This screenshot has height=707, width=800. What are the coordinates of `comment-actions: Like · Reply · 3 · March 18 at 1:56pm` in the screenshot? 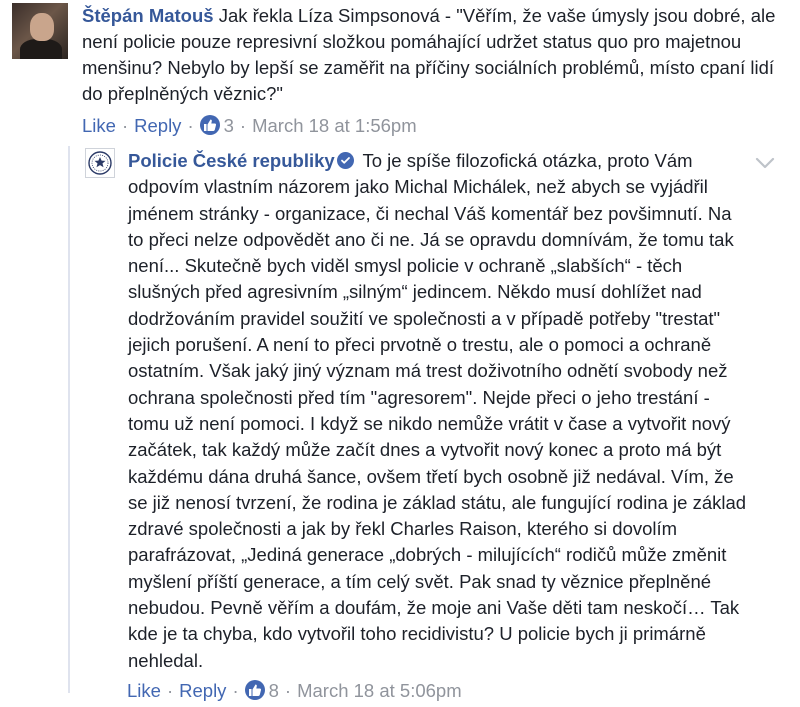 It's located at (249, 125).